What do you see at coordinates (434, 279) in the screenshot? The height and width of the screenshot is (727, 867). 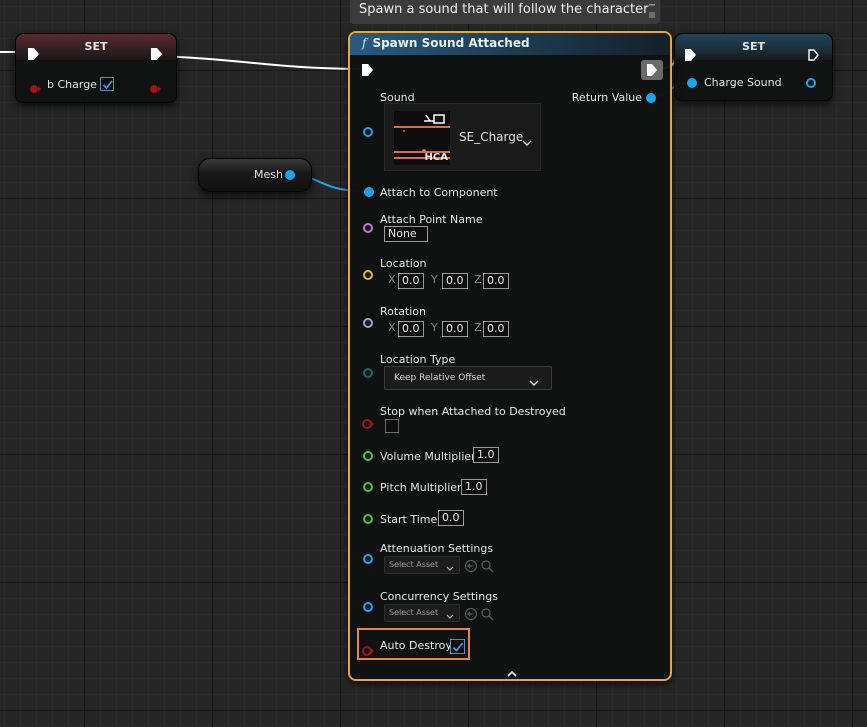 I see `location-y-axis-label: Y` at bounding box center [434, 279].